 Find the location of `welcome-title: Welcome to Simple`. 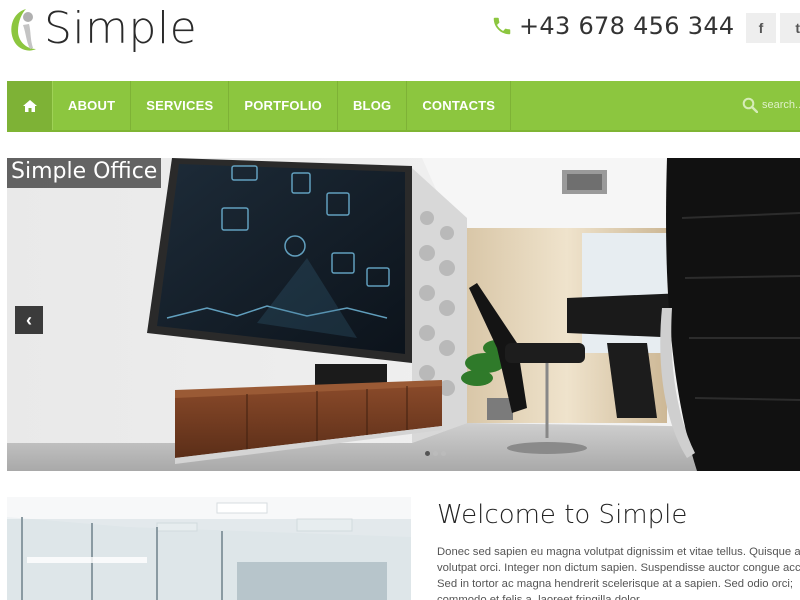

welcome-title: Welcome to Simple is located at coordinates (562, 515).